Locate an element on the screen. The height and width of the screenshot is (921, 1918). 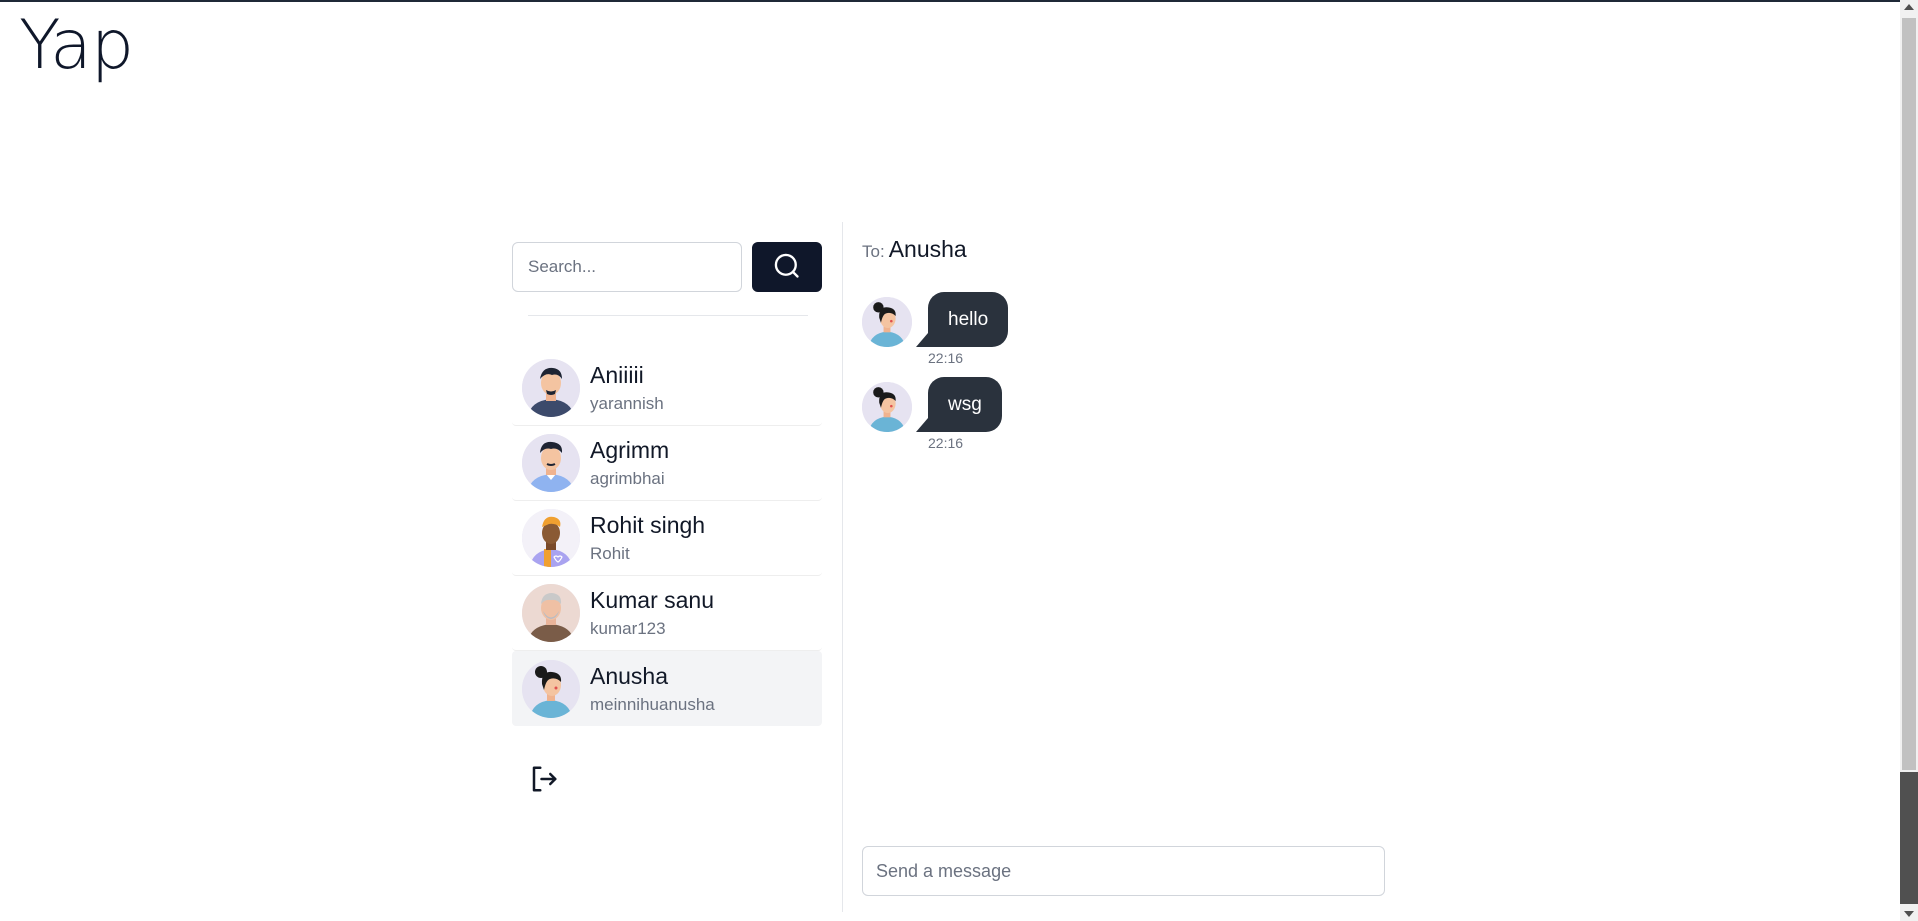
message-bubble: hello is located at coordinates (968, 319).